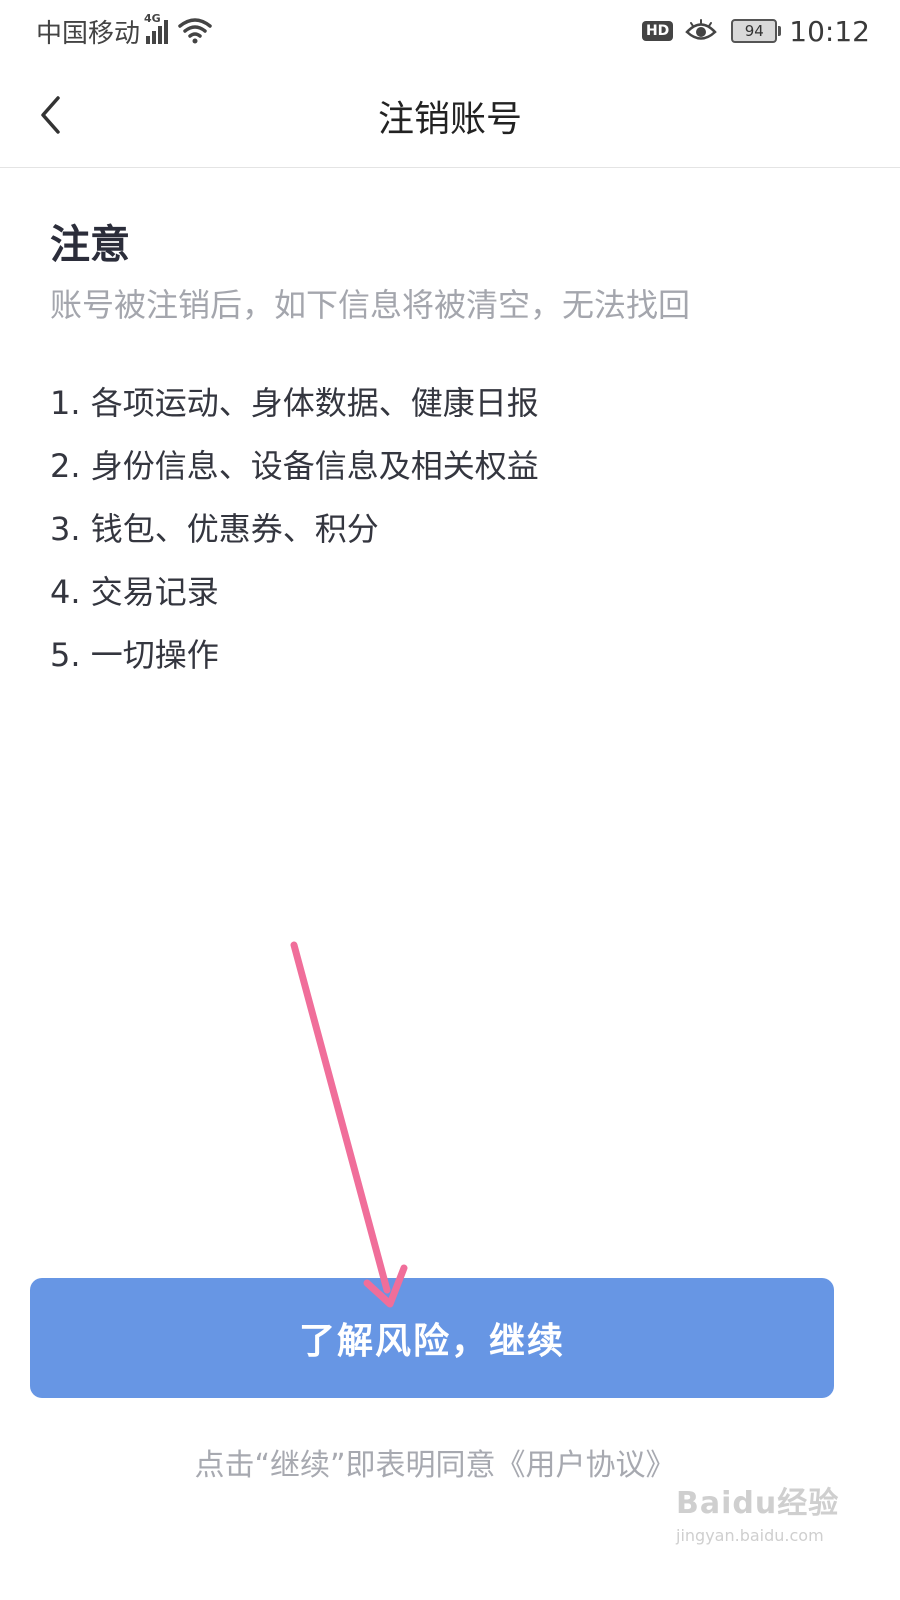 The height and width of the screenshot is (1600, 900). What do you see at coordinates (758, 1503) in the screenshot?
I see `watermark-main: Baidu经验` at bounding box center [758, 1503].